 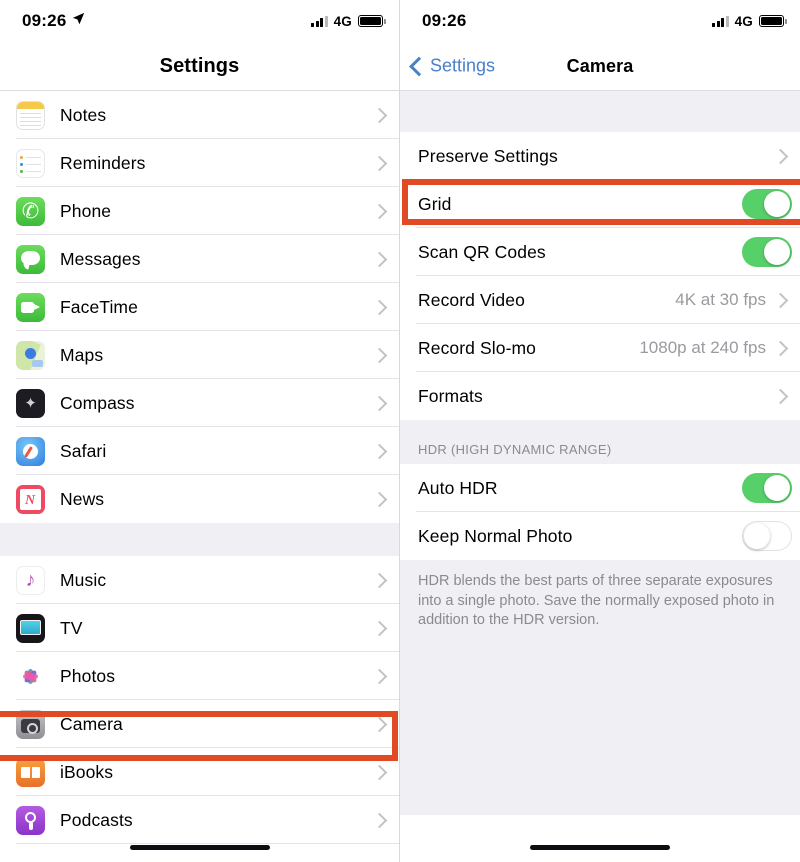 I want to click on camera-icon, so click(x=30, y=724).